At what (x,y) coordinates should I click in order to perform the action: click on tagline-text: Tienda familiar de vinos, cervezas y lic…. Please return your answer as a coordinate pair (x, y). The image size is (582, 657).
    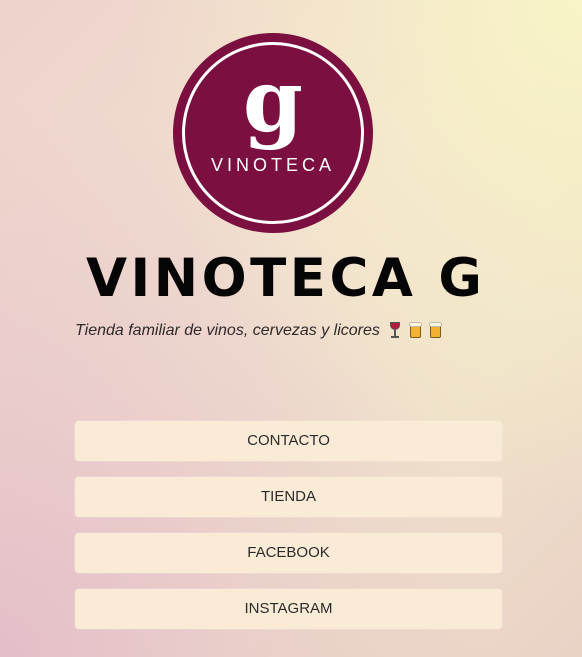
    Looking at the image, I should click on (227, 330).